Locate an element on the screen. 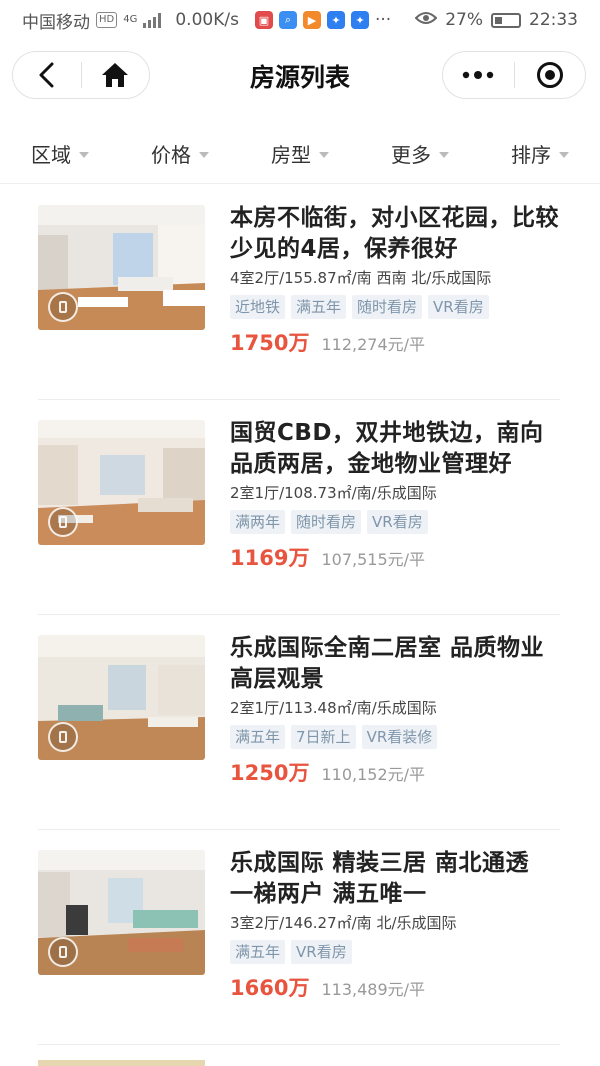 The height and width of the screenshot is (1066, 600). listing-tags: 满五年 7日新上 VR看装修 is located at coordinates (395, 737).